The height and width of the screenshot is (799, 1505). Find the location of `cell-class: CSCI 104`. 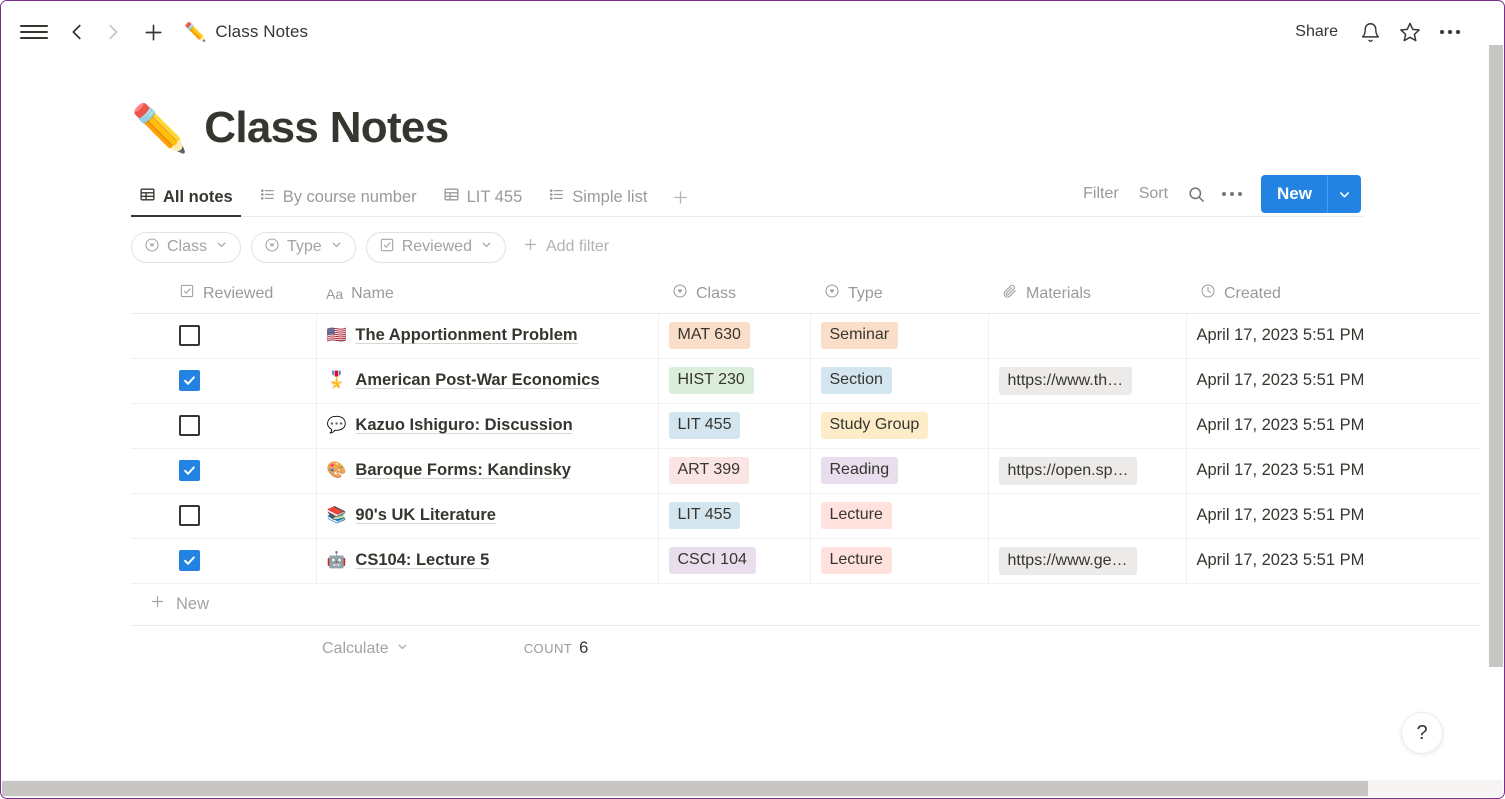

cell-class: CSCI 104 is located at coordinates (733, 561).